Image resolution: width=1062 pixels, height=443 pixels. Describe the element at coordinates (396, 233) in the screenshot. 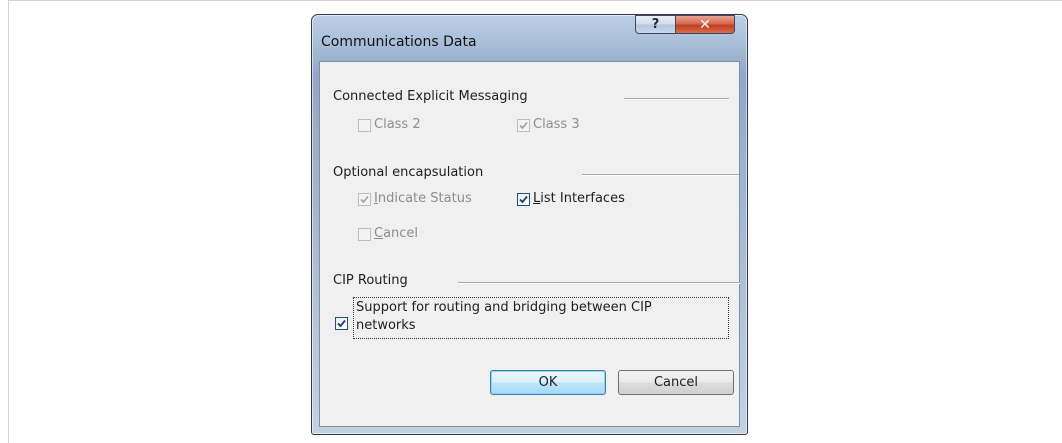

I see `cancel-encapsulation-label: Cancel` at that location.